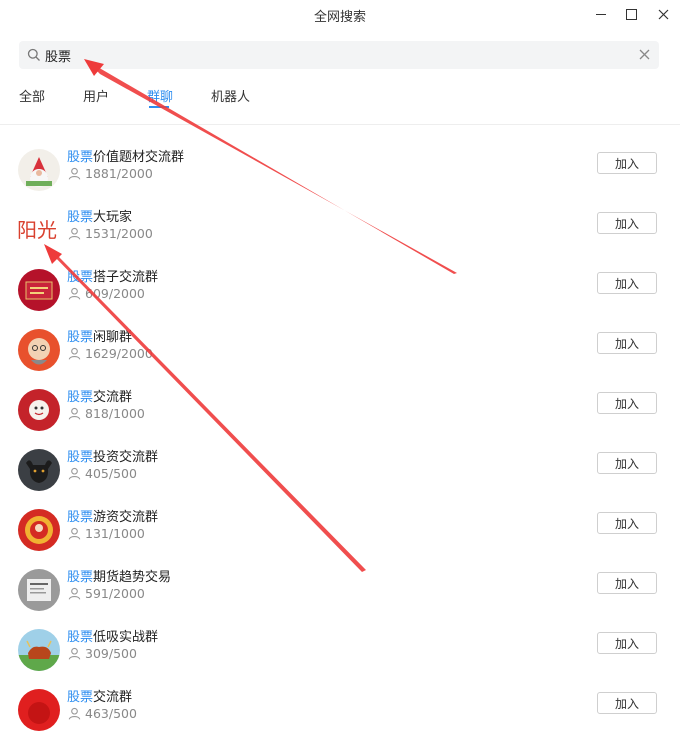  Describe the element at coordinates (102, 653) in the screenshot. I see `member-count: 309/500` at that location.